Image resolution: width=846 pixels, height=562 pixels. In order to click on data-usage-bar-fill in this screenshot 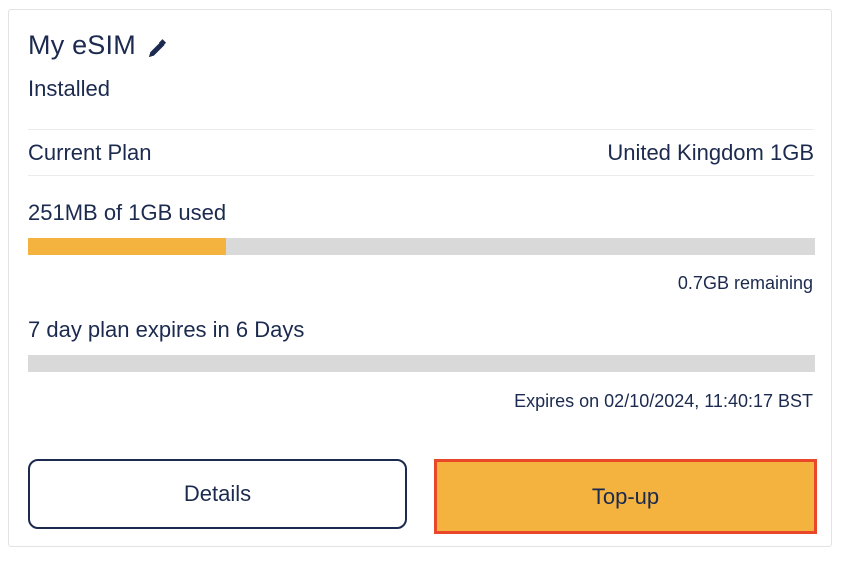, I will do `click(127, 246)`.